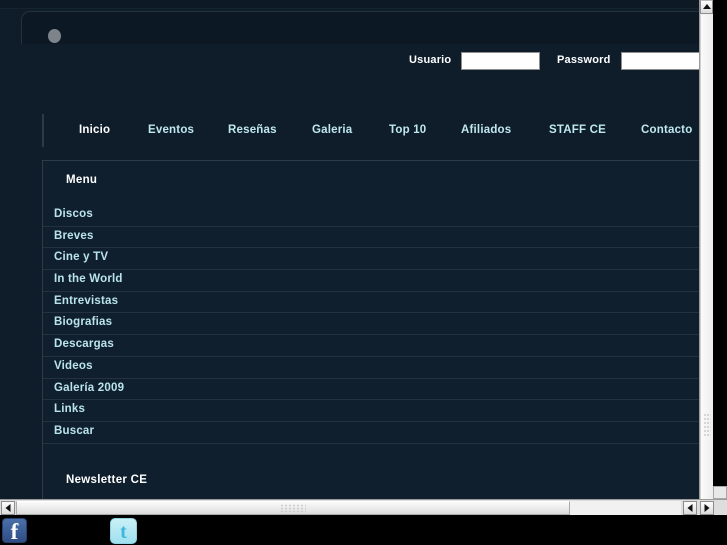 The image size is (727, 545). Describe the element at coordinates (356, 63) in the screenshot. I see `login-row: Usuario Password` at that location.